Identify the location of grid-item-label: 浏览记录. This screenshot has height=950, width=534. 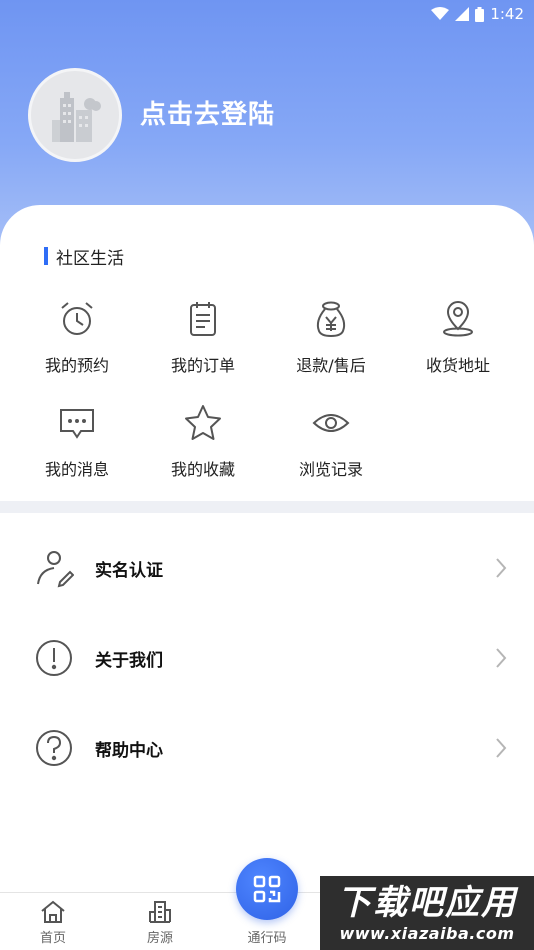
(330, 469).